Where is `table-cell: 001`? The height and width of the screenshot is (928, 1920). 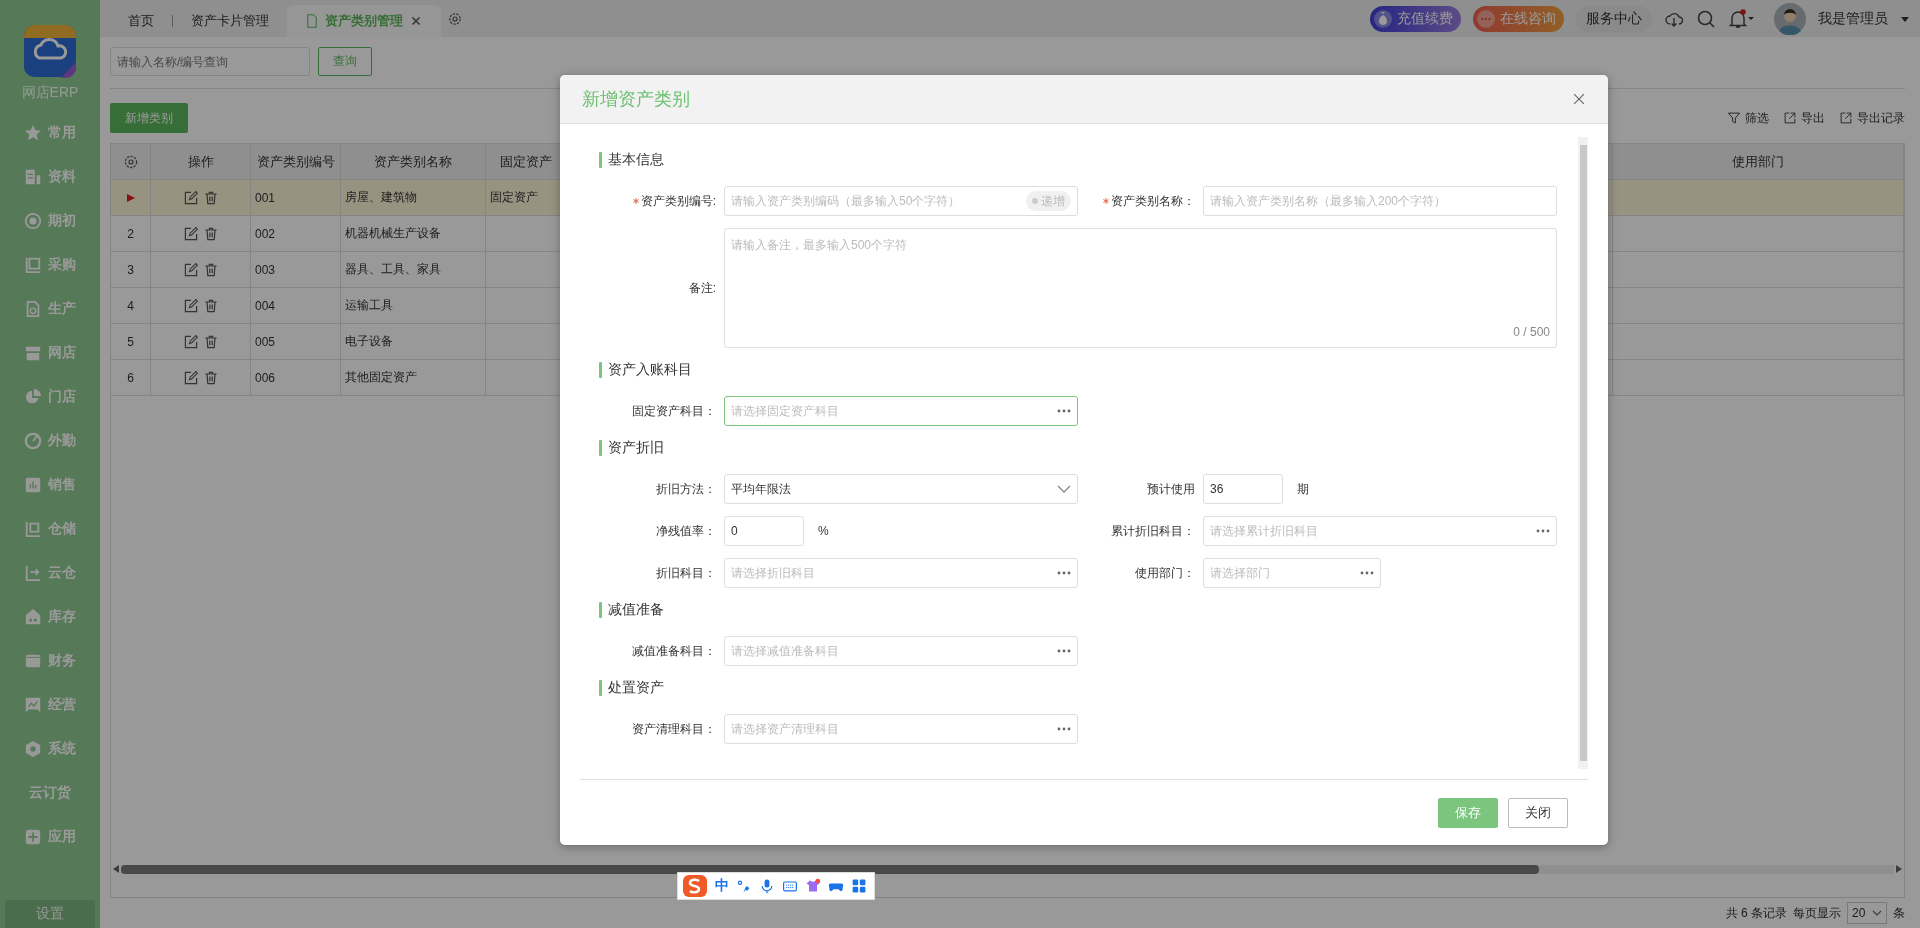 table-cell: 001 is located at coordinates (265, 197).